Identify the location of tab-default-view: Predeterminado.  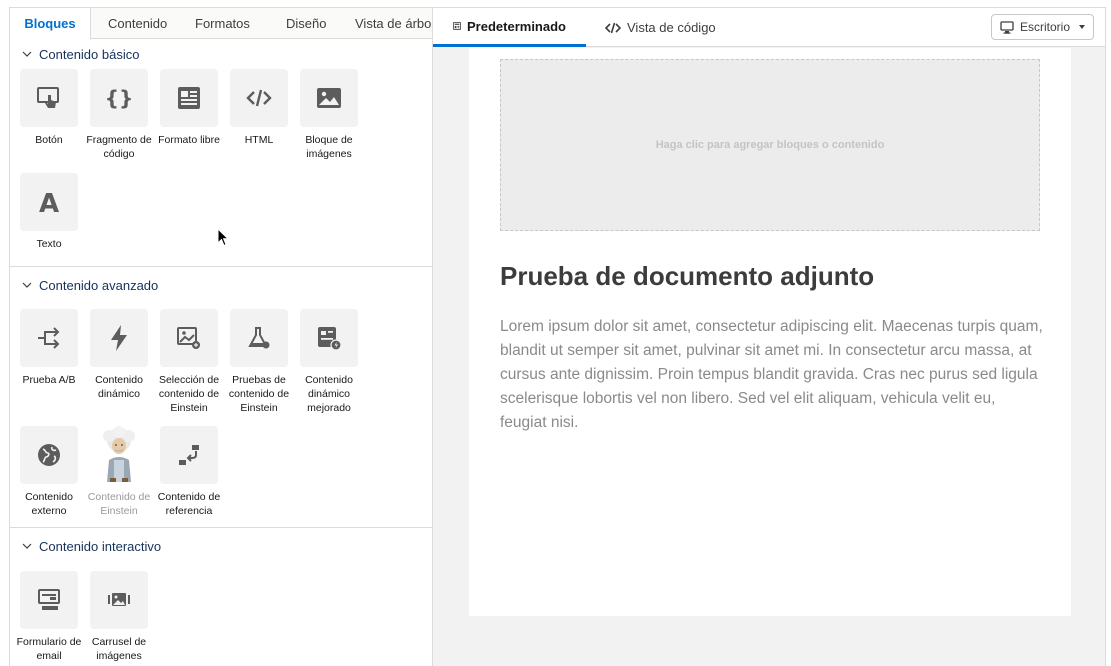
(509, 27).